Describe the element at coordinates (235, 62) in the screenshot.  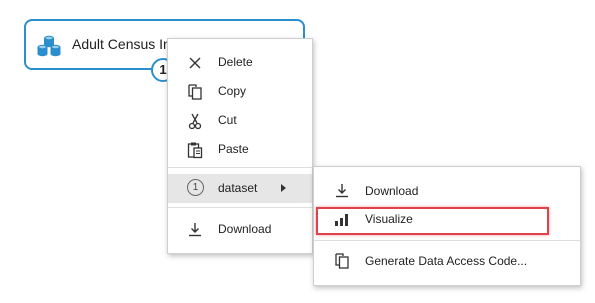
I see `menu-item-label: Delete` at that location.